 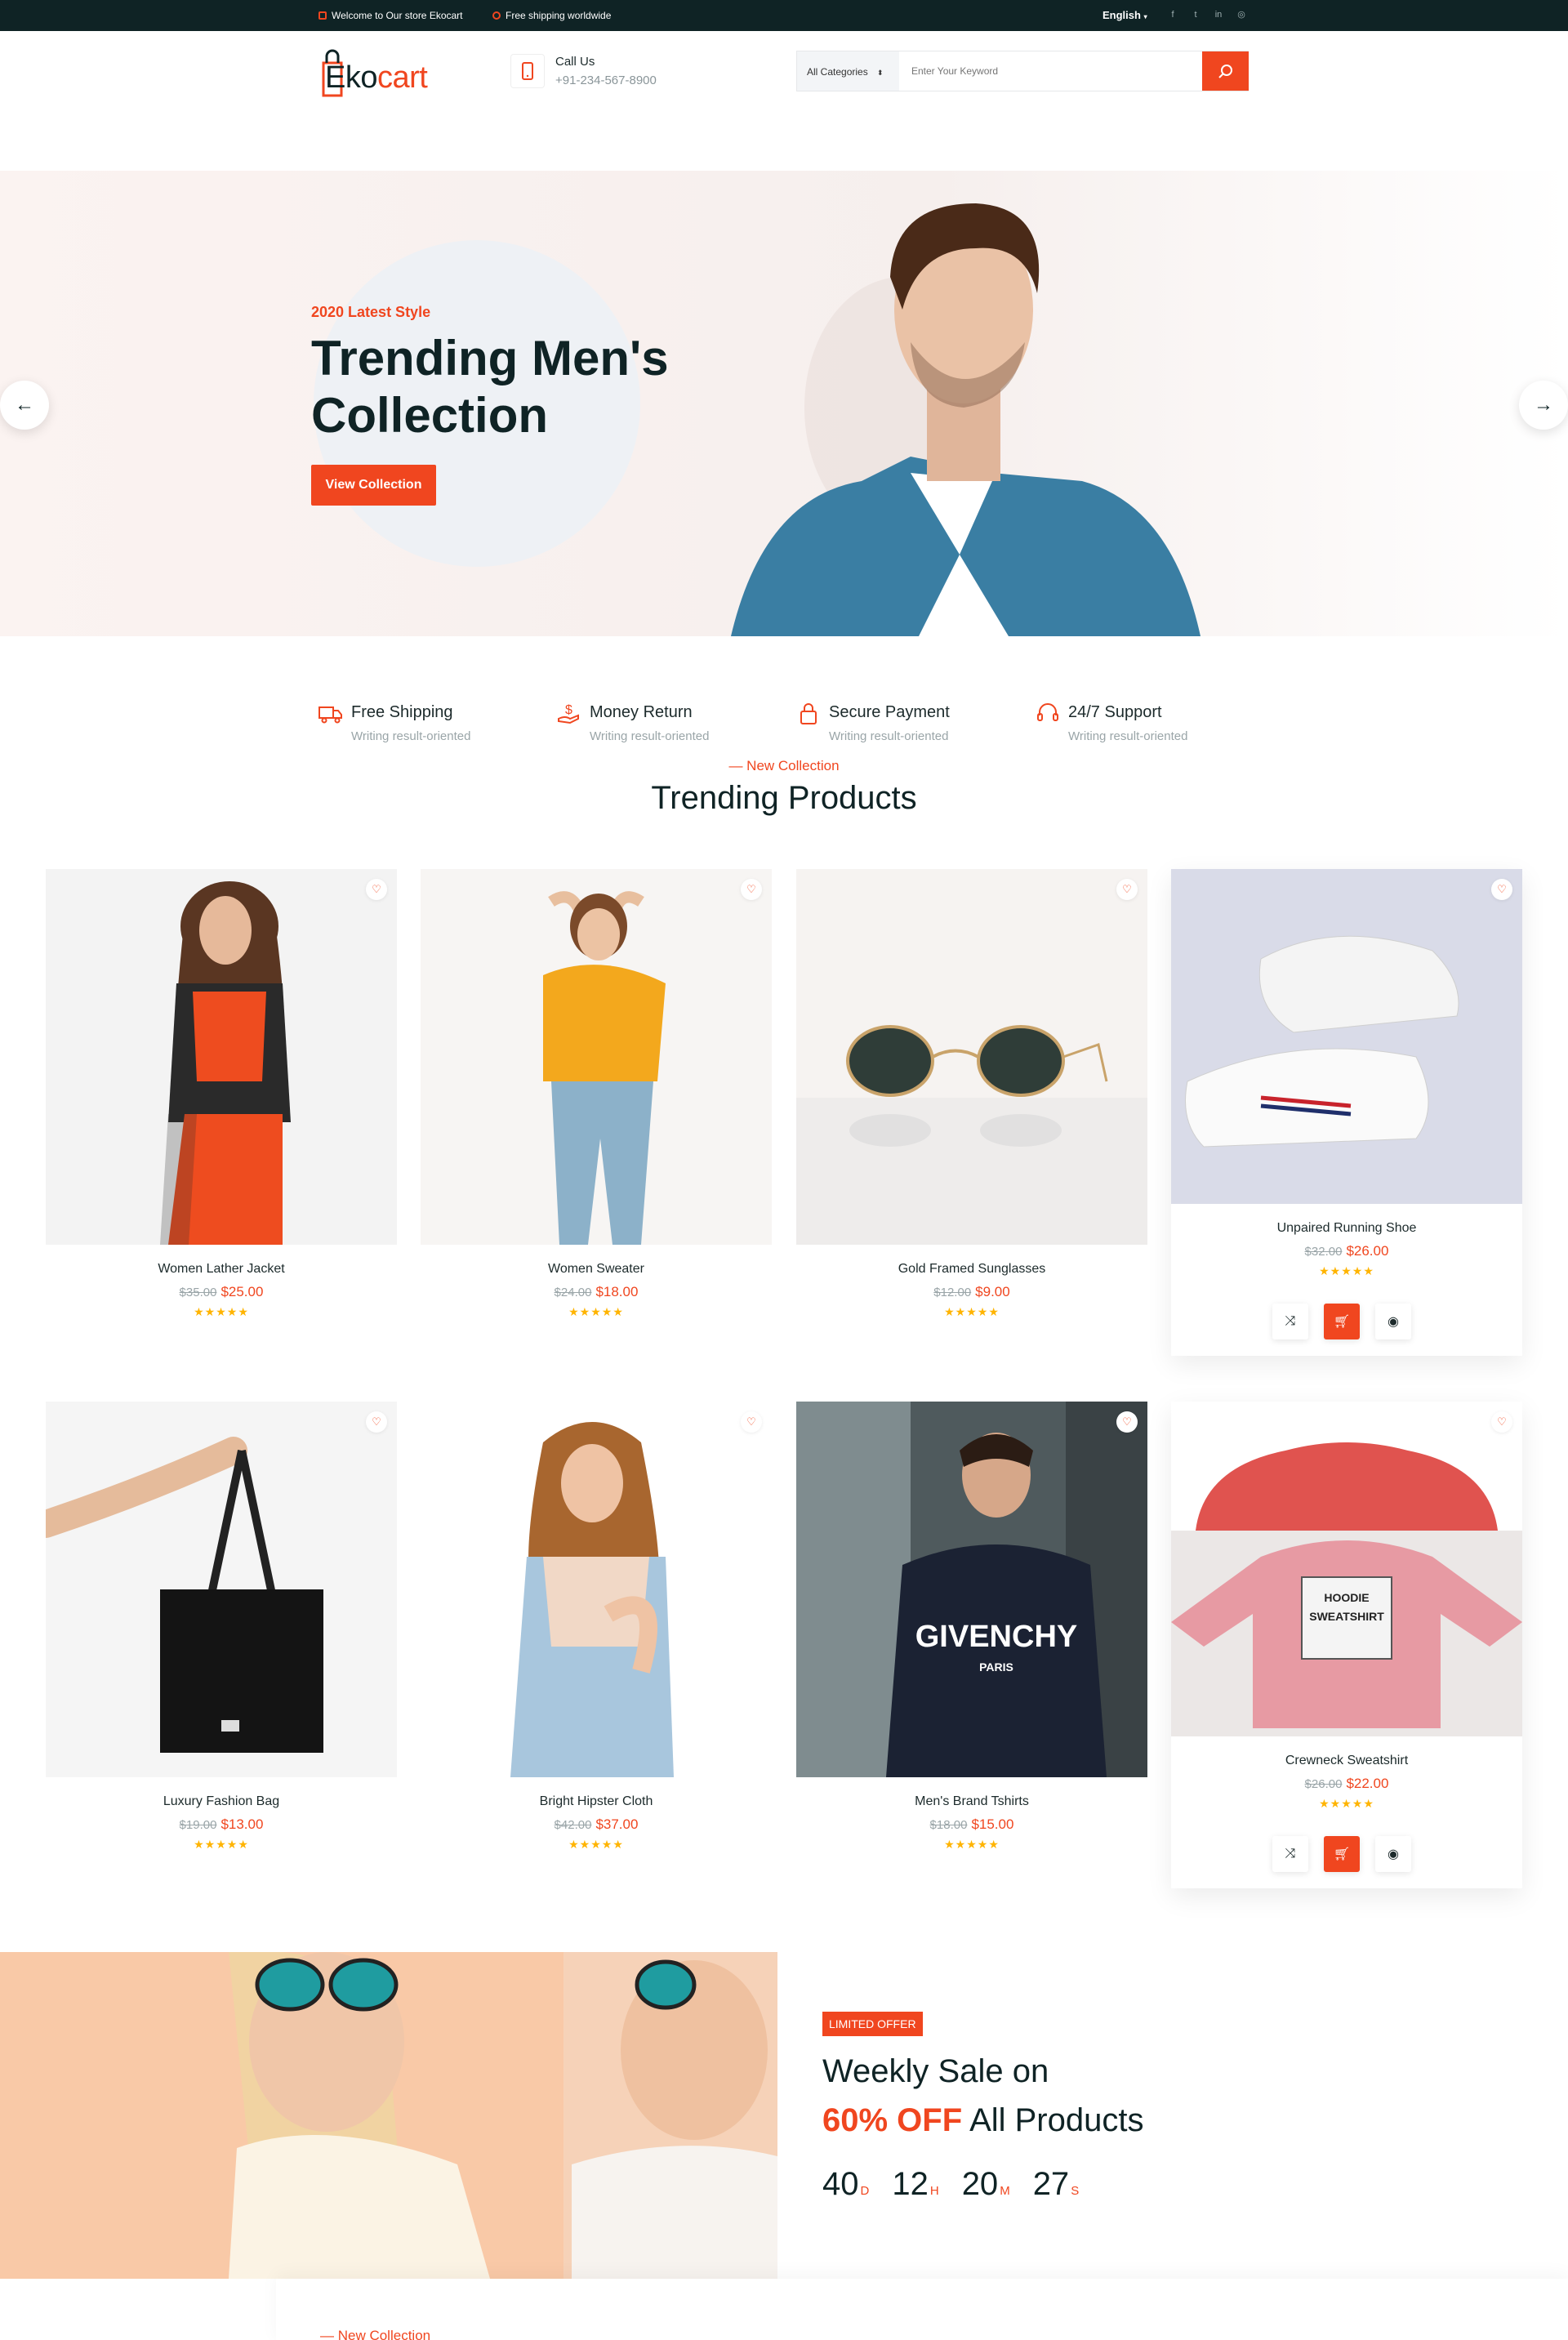 I want to click on call-label: Call Us, so click(x=575, y=62).